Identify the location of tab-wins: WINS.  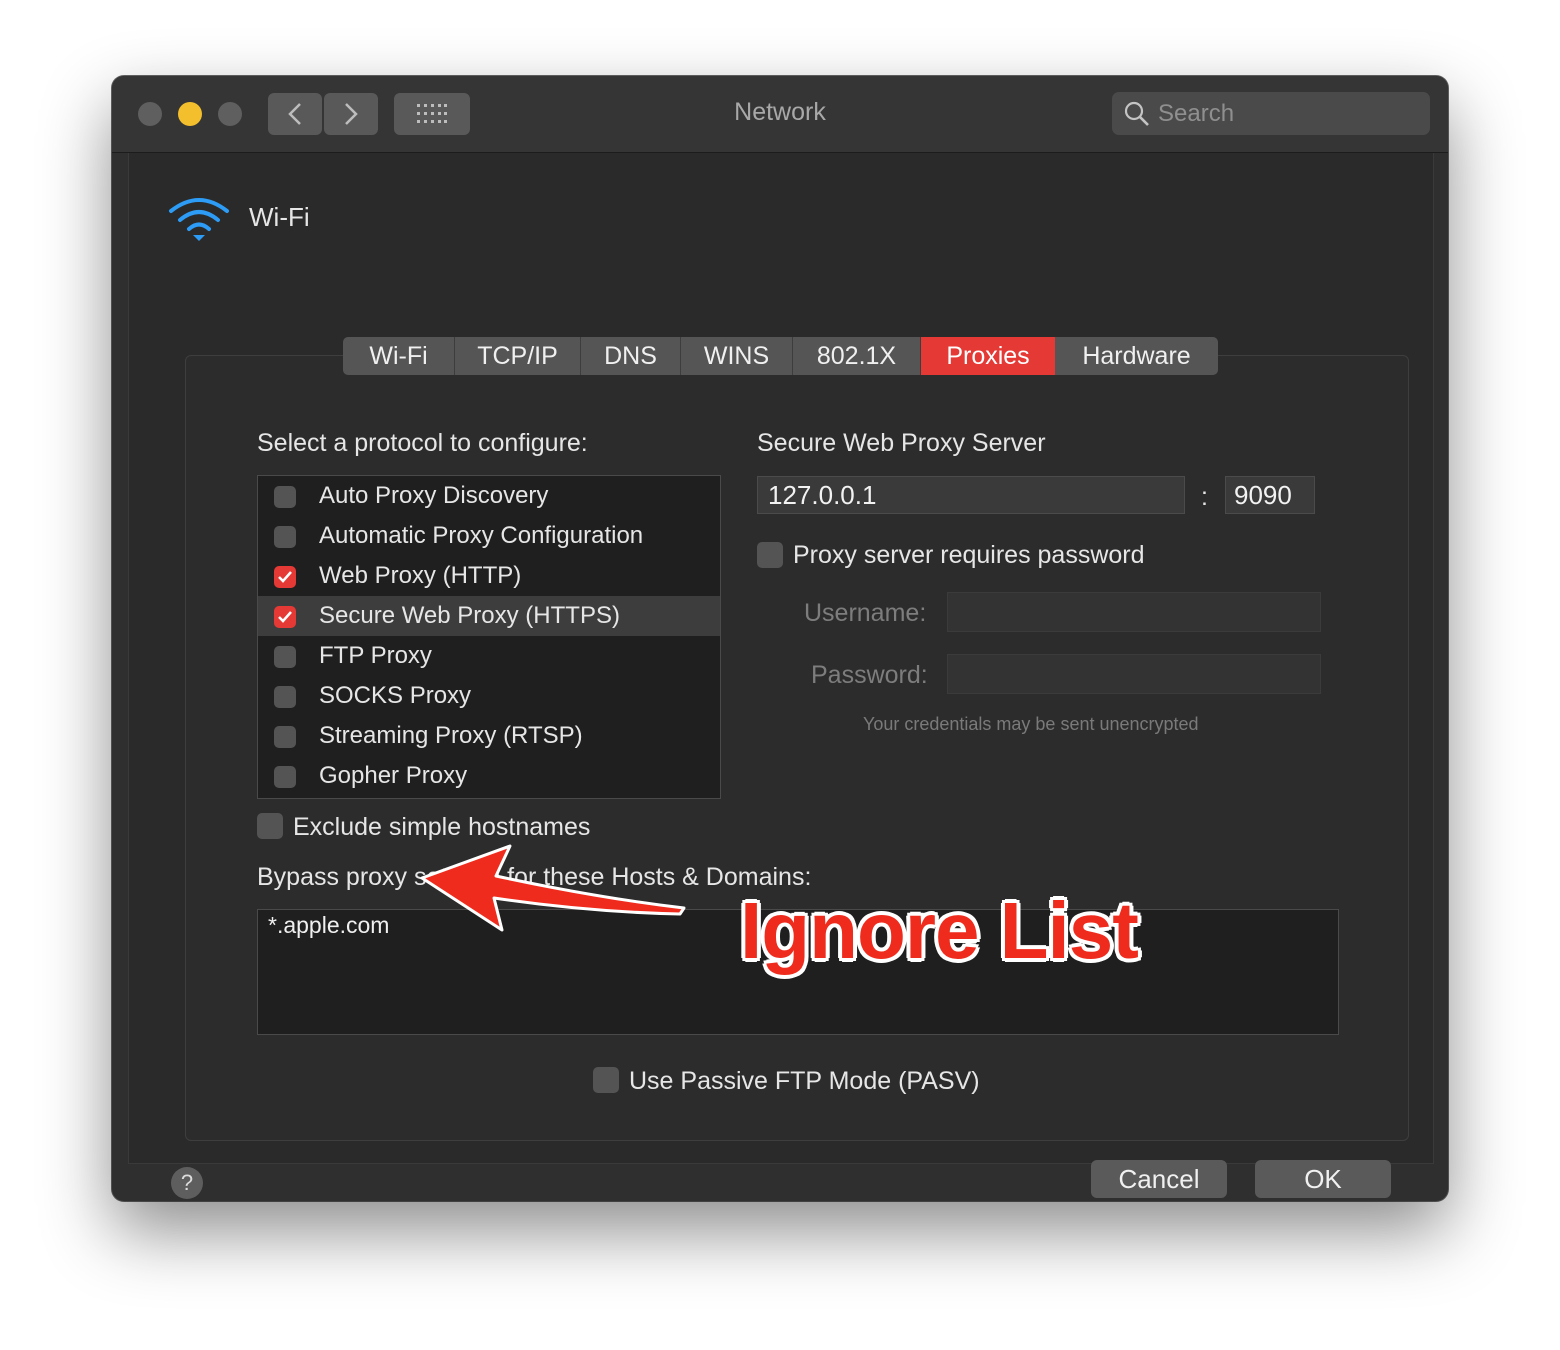
(737, 356).